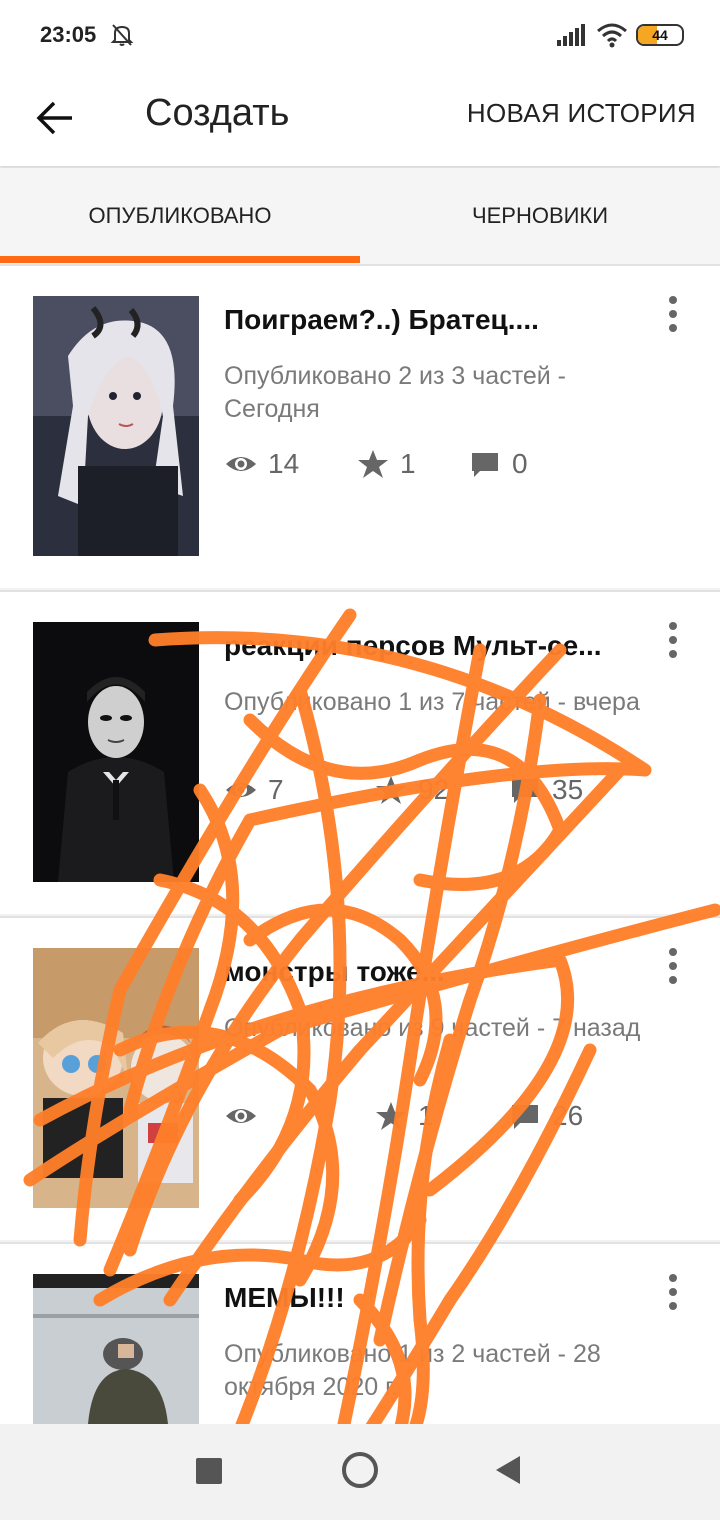 This screenshot has height=1520, width=720. Describe the element at coordinates (571, 35) in the screenshot. I see `signal-icon` at that location.